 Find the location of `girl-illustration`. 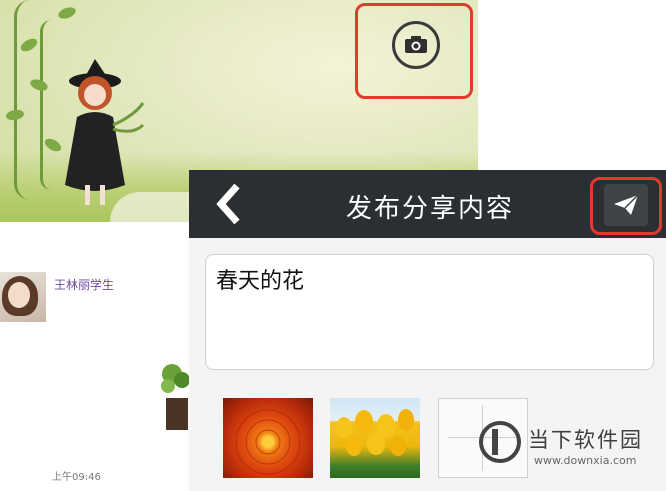

girl-illustration is located at coordinates (105, 132).